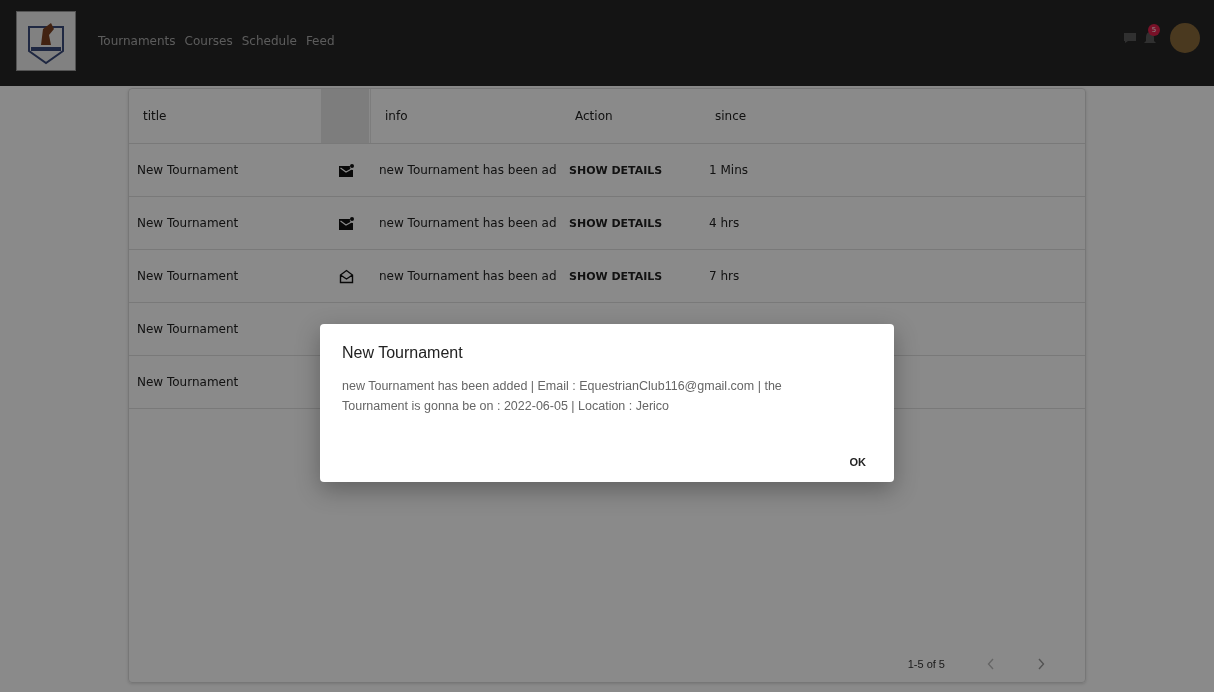 The image size is (1214, 692). What do you see at coordinates (724, 276) in the screenshot?
I see `table-cell: 7 hrs` at bounding box center [724, 276].